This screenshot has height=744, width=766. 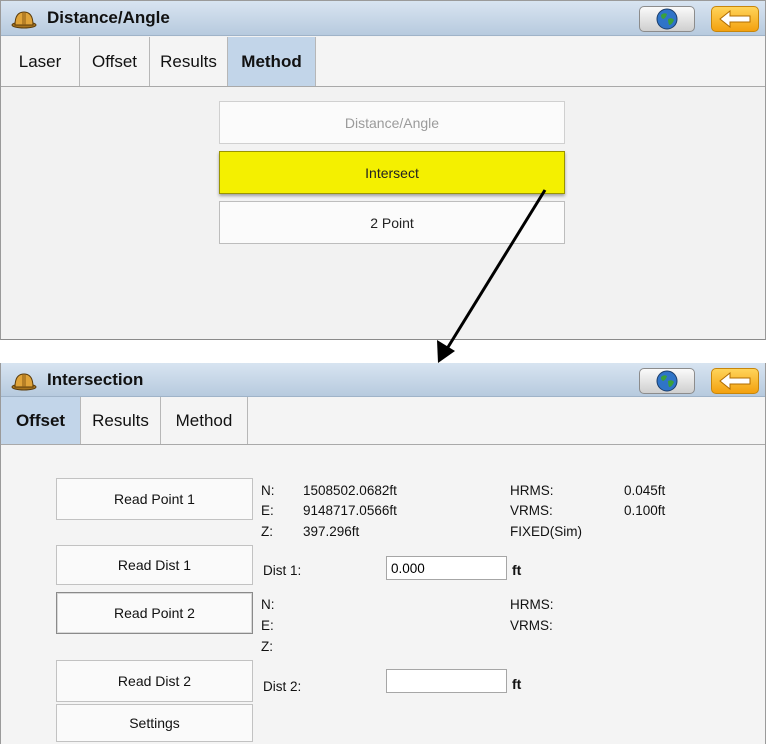 I want to click on point1-vrms-label: VRMS:, so click(x=531, y=510).